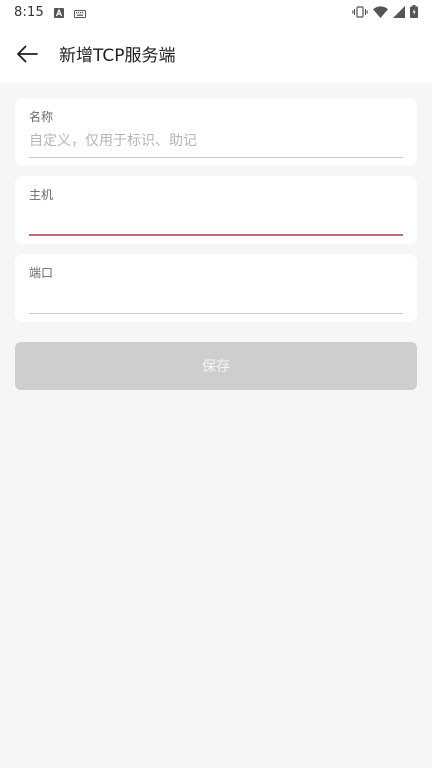  I want to click on name-label: 名称, so click(41, 117).